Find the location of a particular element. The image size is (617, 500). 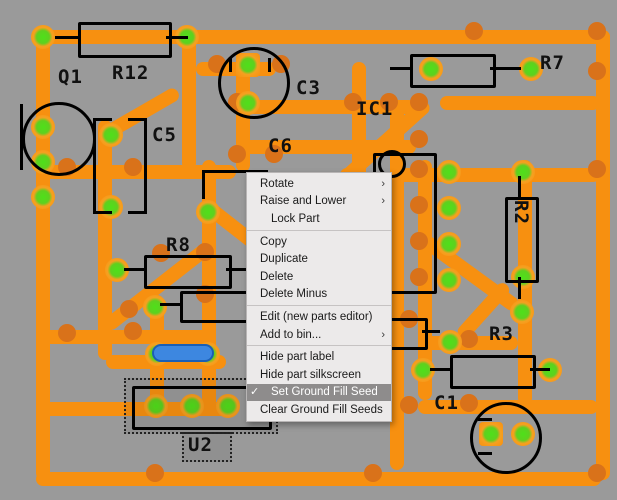

part-label-C6: C6 is located at coordinates (280, 146).